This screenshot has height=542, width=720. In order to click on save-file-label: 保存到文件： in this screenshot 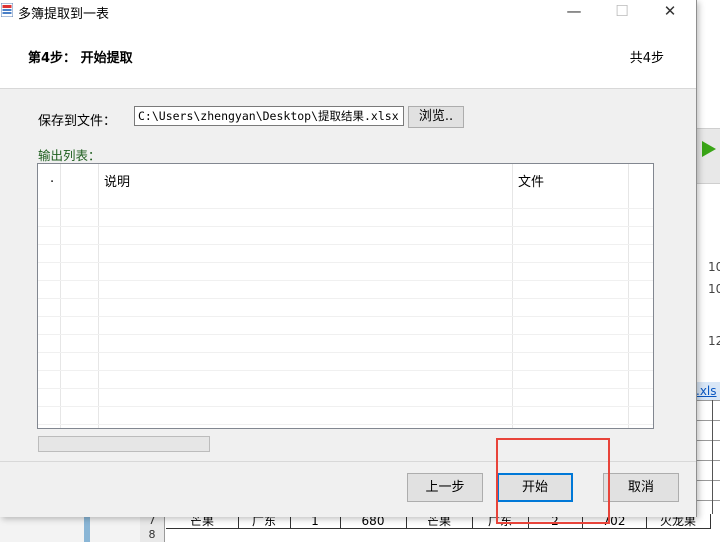, I will do `click(77, 121)`.